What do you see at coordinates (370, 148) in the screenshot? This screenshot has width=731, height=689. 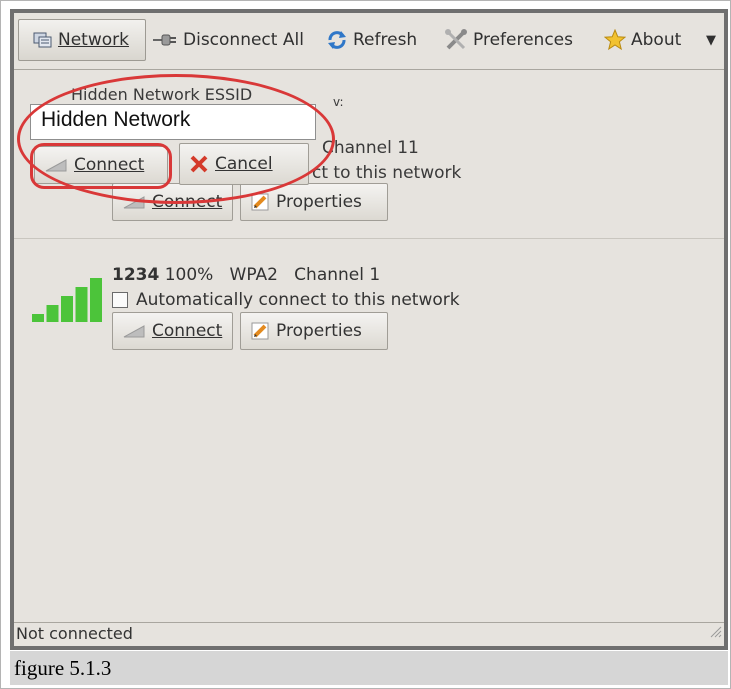 I see `network-1-info: Channel 11` at bounding box center [370, 148].